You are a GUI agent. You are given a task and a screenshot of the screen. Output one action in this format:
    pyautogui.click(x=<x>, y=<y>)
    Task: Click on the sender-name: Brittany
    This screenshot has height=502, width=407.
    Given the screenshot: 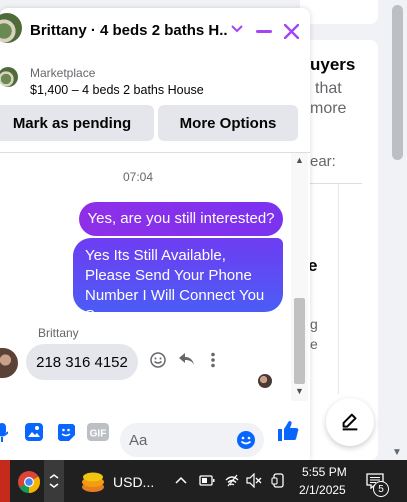 What is the action you would take?
    pyautogui.click(x=58, y=333)
    